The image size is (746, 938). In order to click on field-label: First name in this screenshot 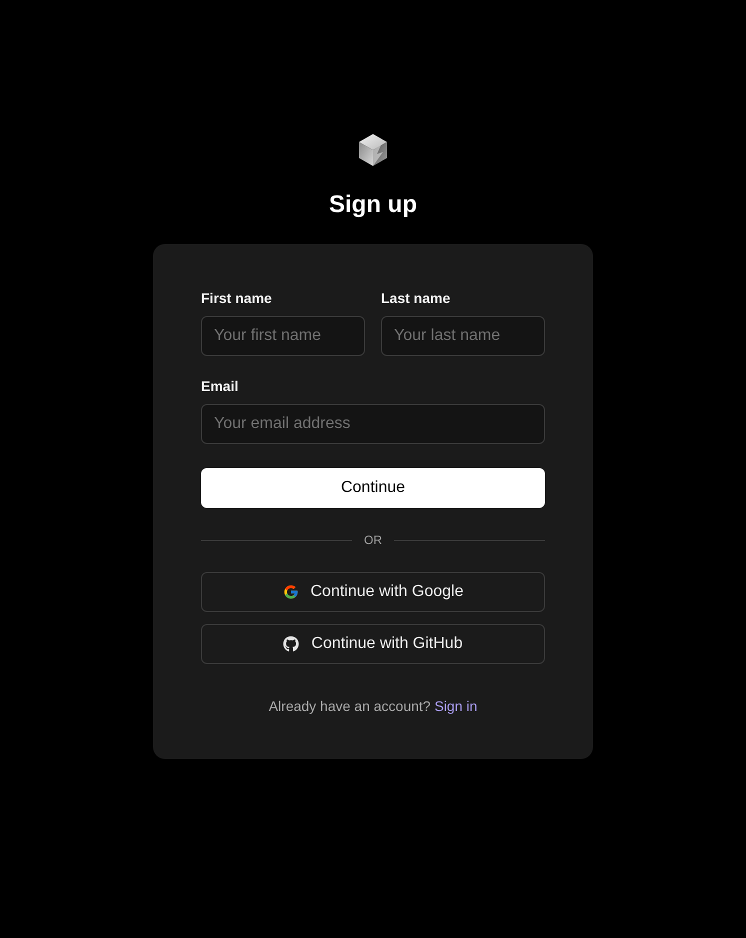, I will do `click(237, 298)`.